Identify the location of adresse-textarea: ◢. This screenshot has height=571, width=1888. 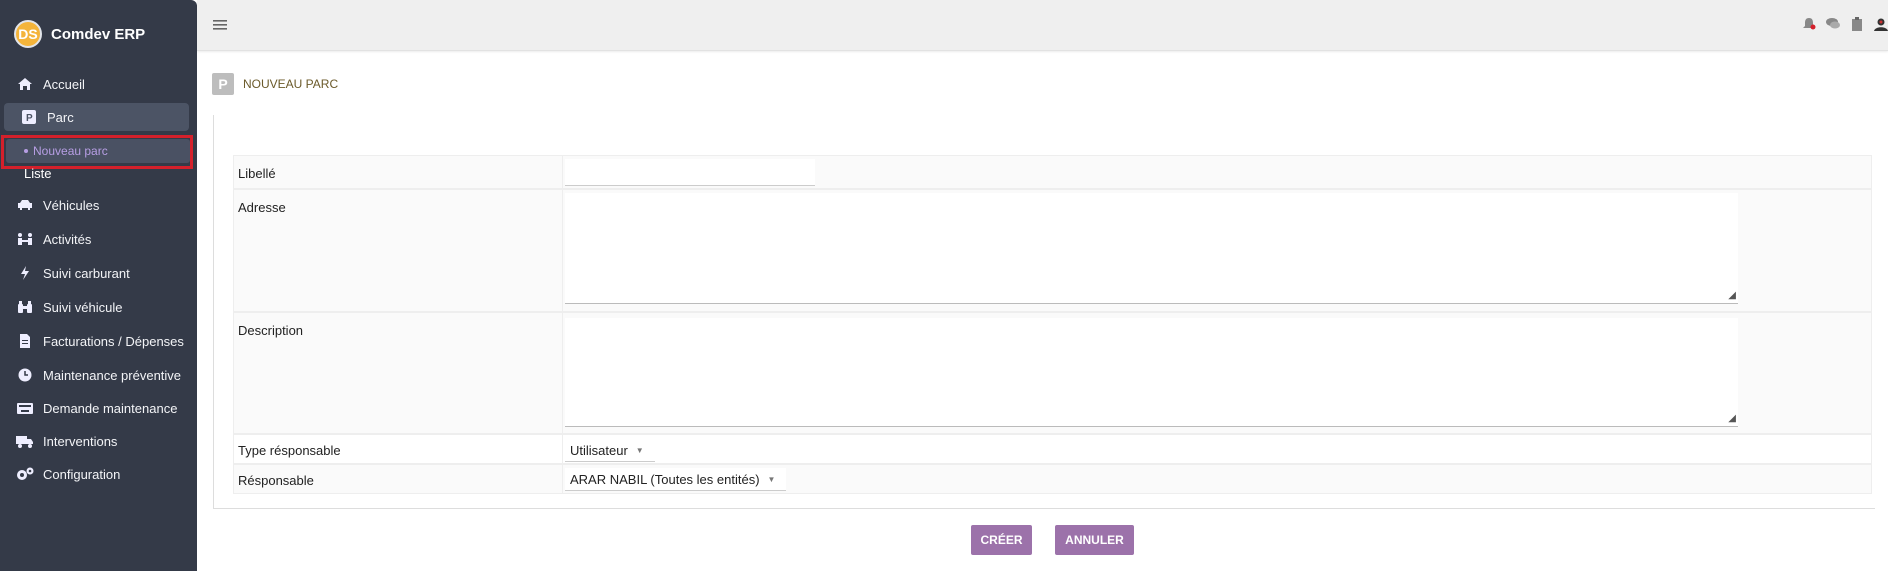
(1151, 248).